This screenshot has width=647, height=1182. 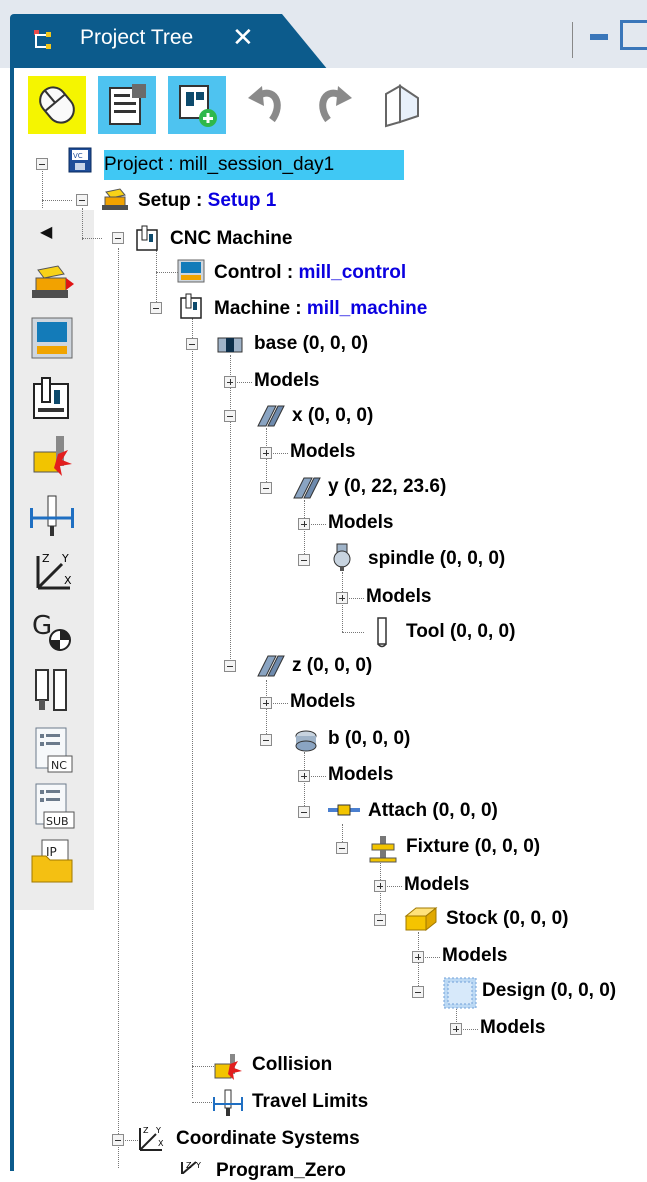 I want to click on z-node: z (0, 0, 0), so click(x=332, y=666).